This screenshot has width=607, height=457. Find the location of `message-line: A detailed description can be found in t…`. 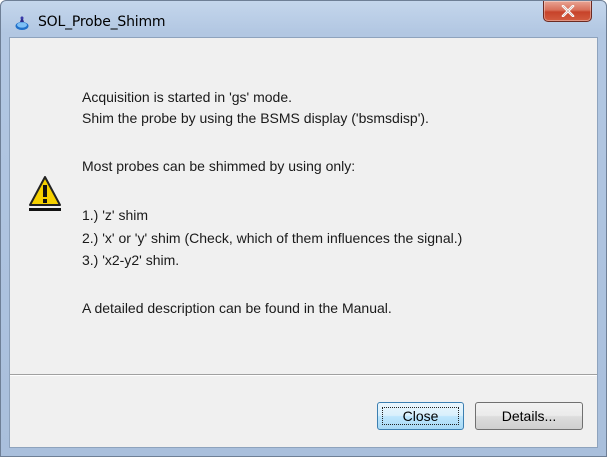

message-line: A detailed description can be found in t… is located at coordinates (237, 308).